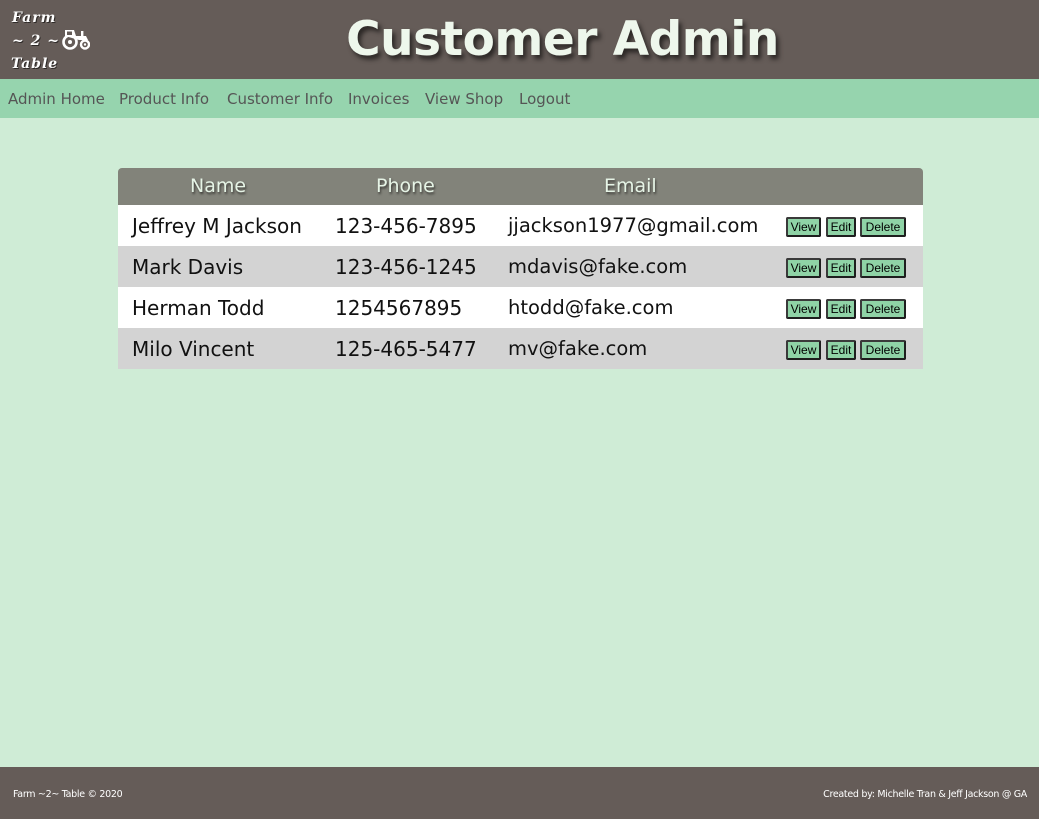 This screenshot has width=1039, height=819. I want to click on customer-phone: 123-456-1245, so click(406, 267).